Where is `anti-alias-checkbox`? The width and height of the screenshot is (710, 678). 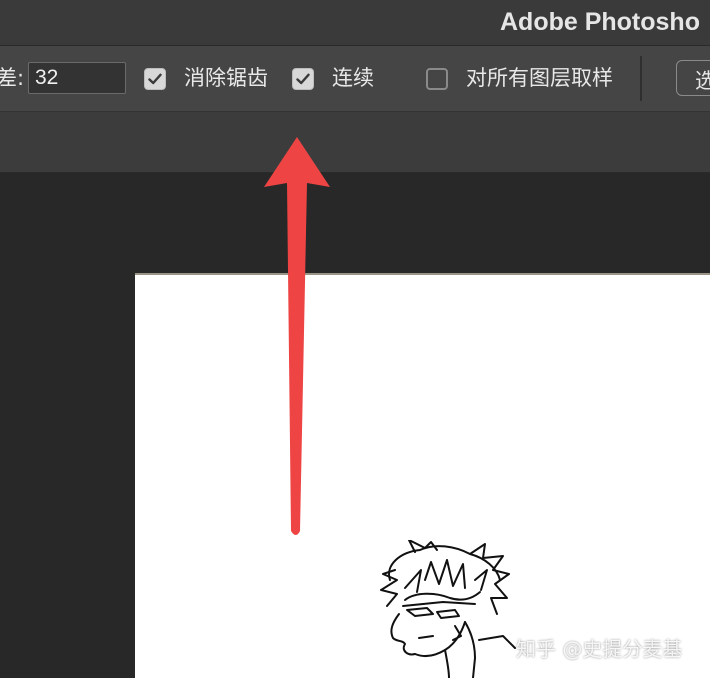
anti-alias-checkbox is located at coordinates (155, 79).